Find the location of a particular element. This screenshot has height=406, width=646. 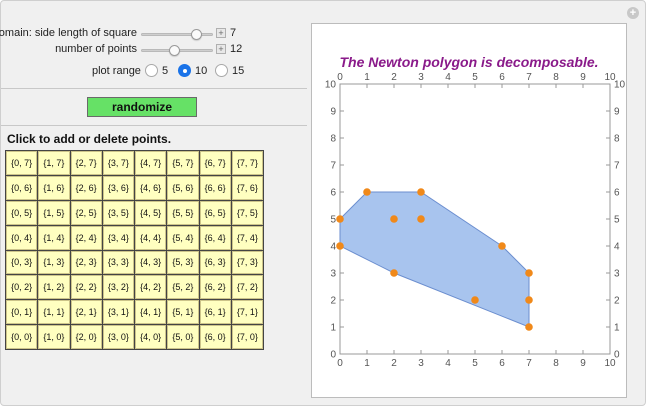

grid-cell: {1, 2} is located at coordinates (54, 287).